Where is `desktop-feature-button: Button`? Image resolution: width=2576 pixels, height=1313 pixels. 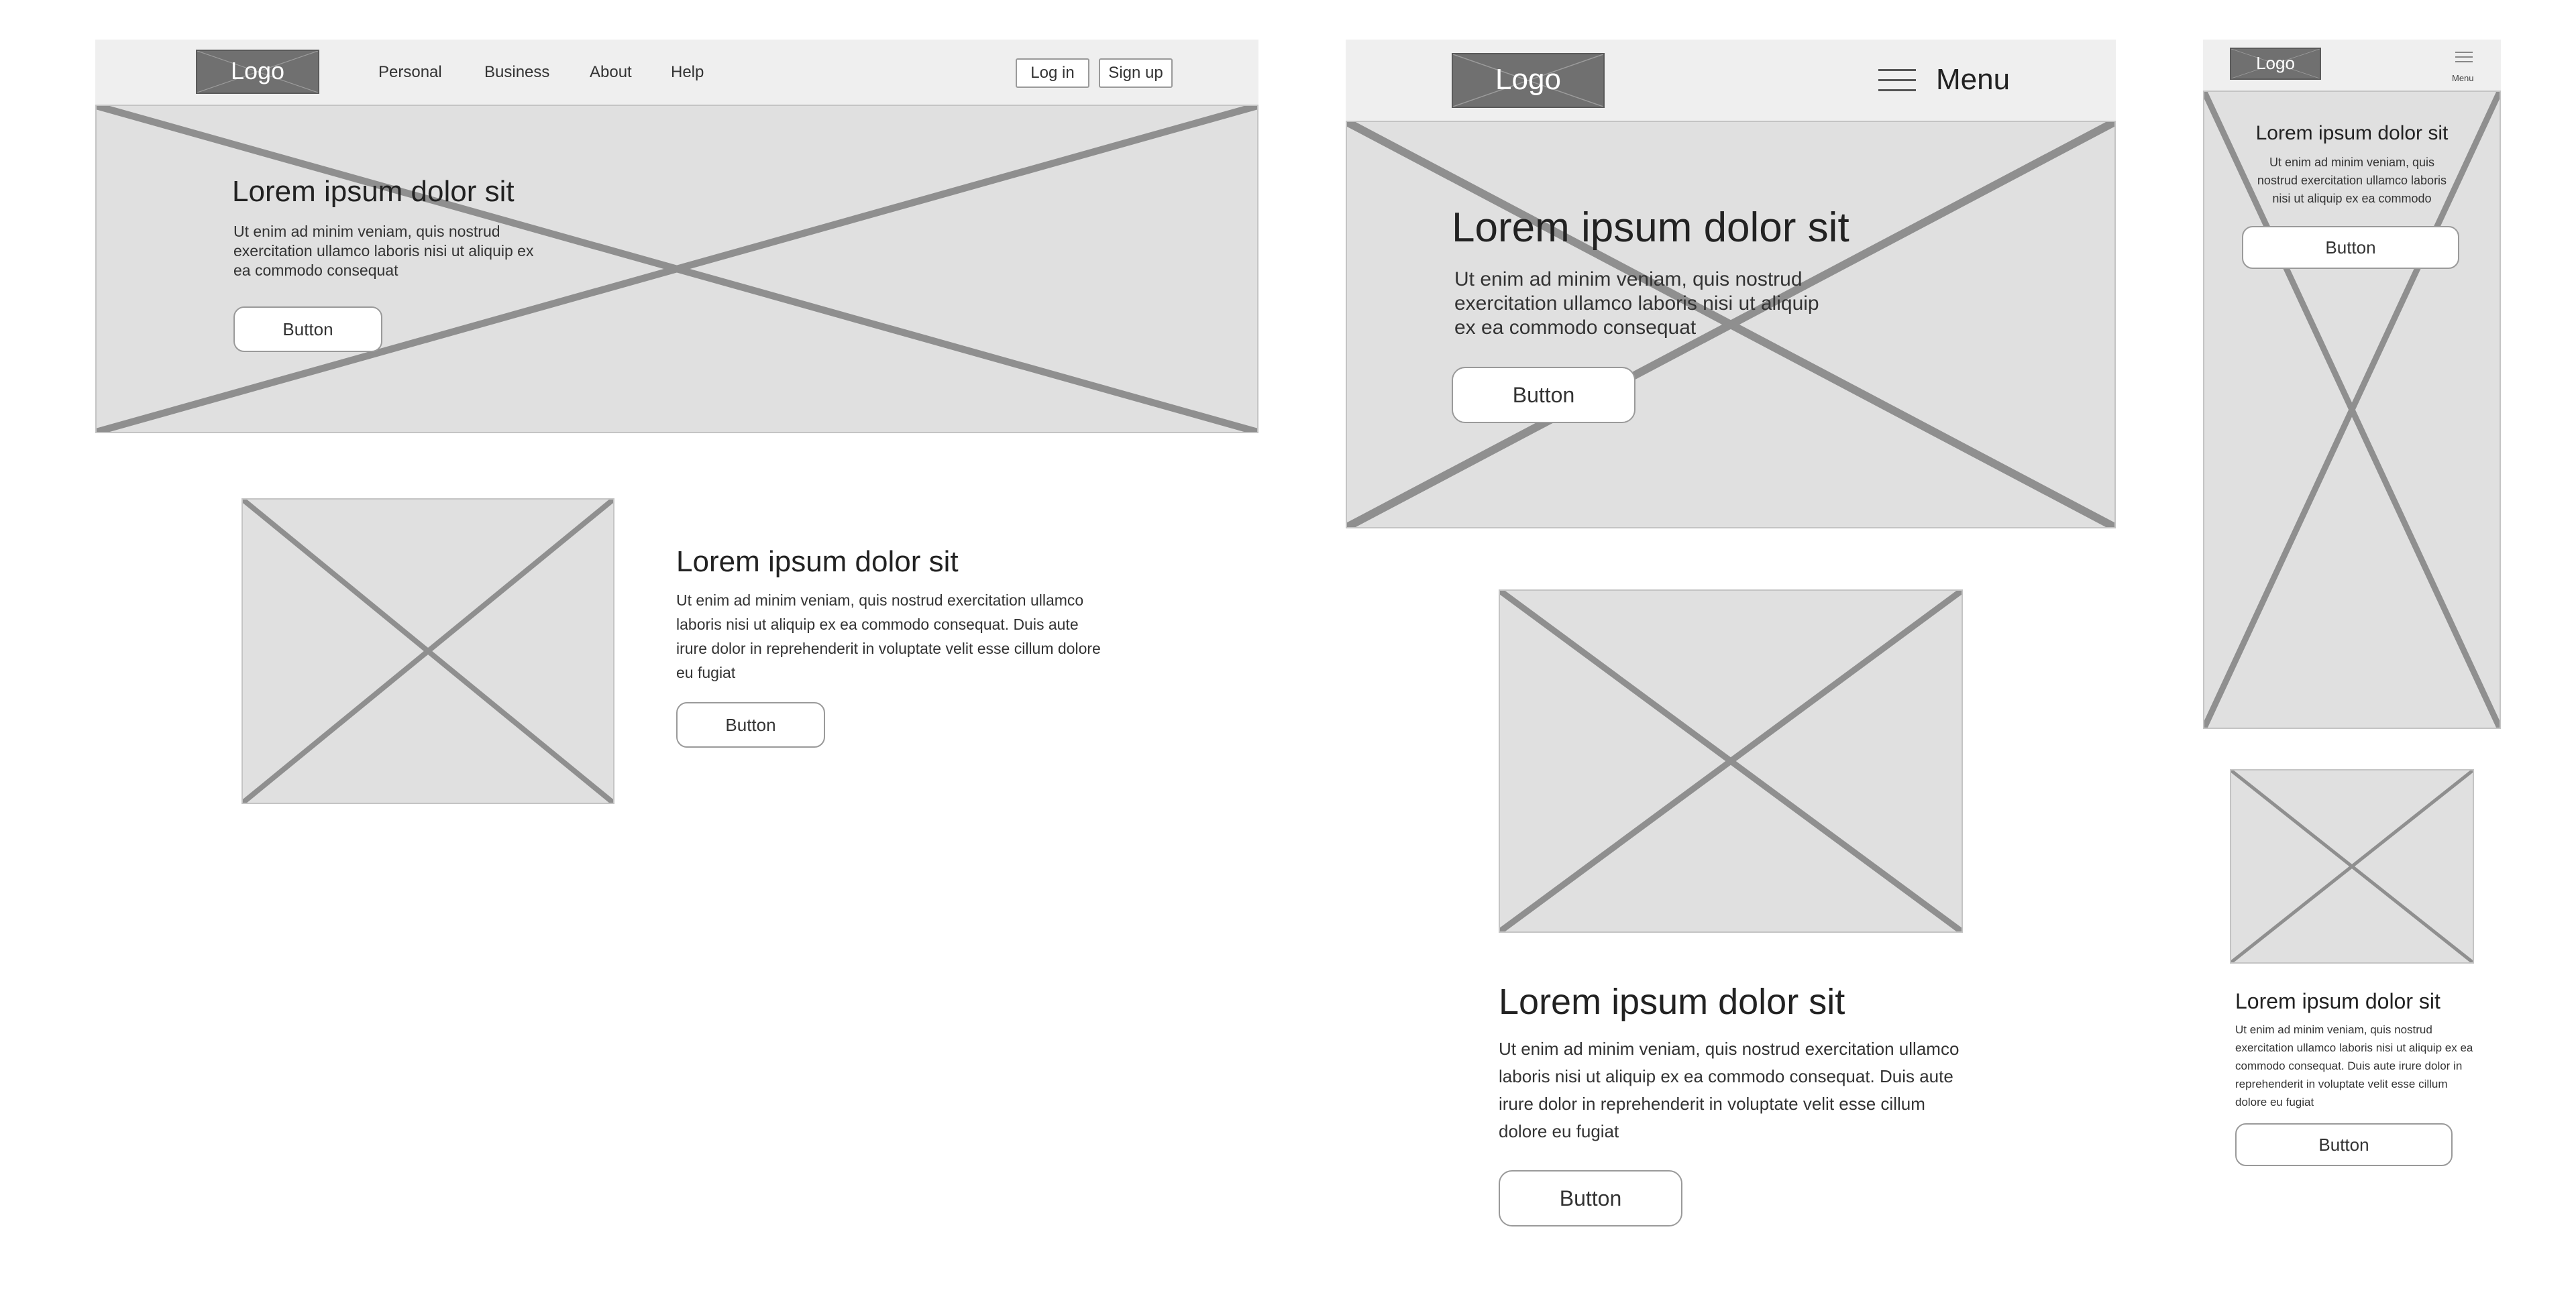 desktop-feature-button: Button is located at coordinates (750, 725).